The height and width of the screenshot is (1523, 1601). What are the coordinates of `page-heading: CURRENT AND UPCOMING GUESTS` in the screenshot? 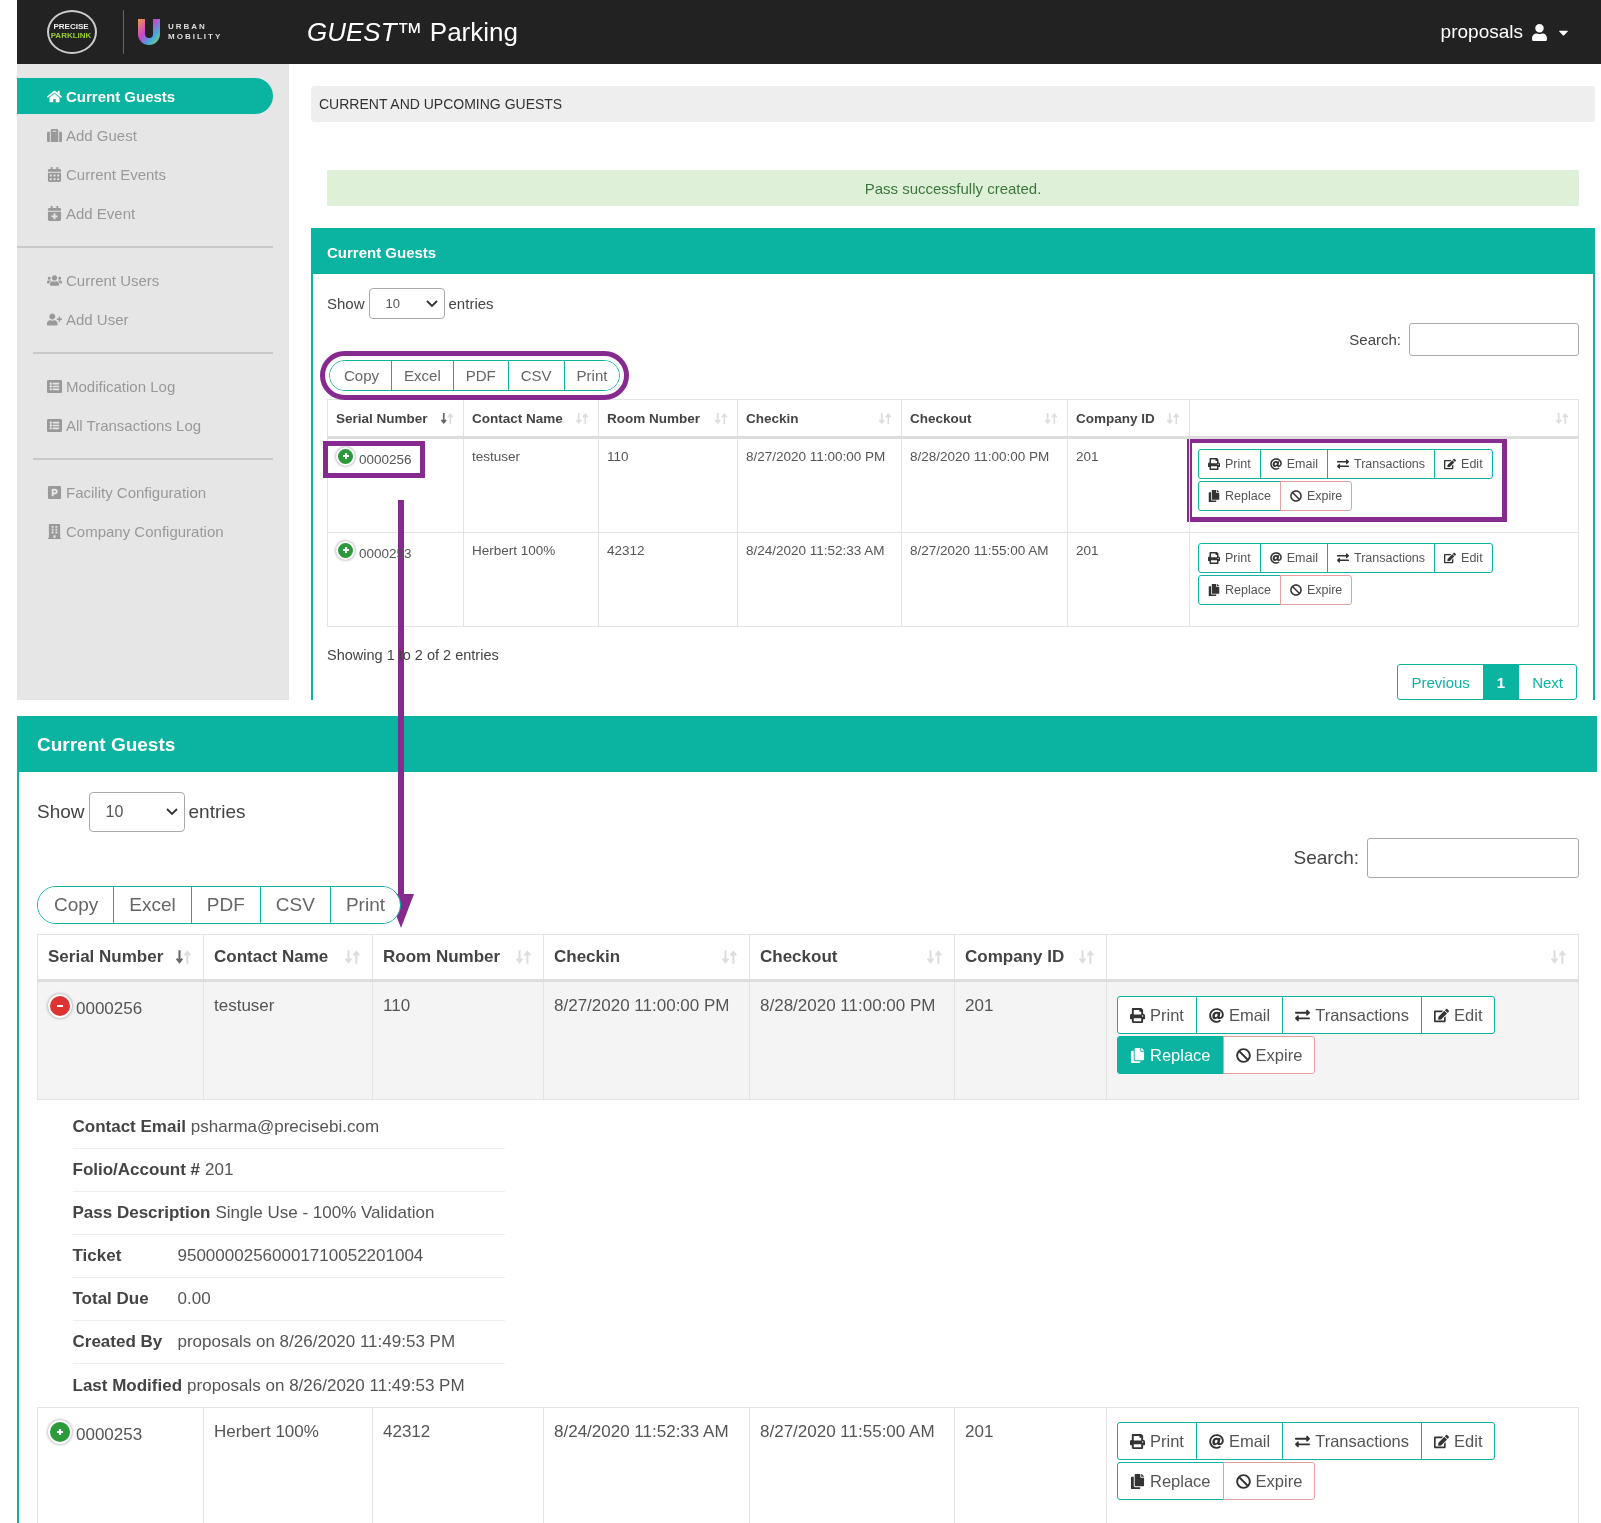 It's located at (953, 104).